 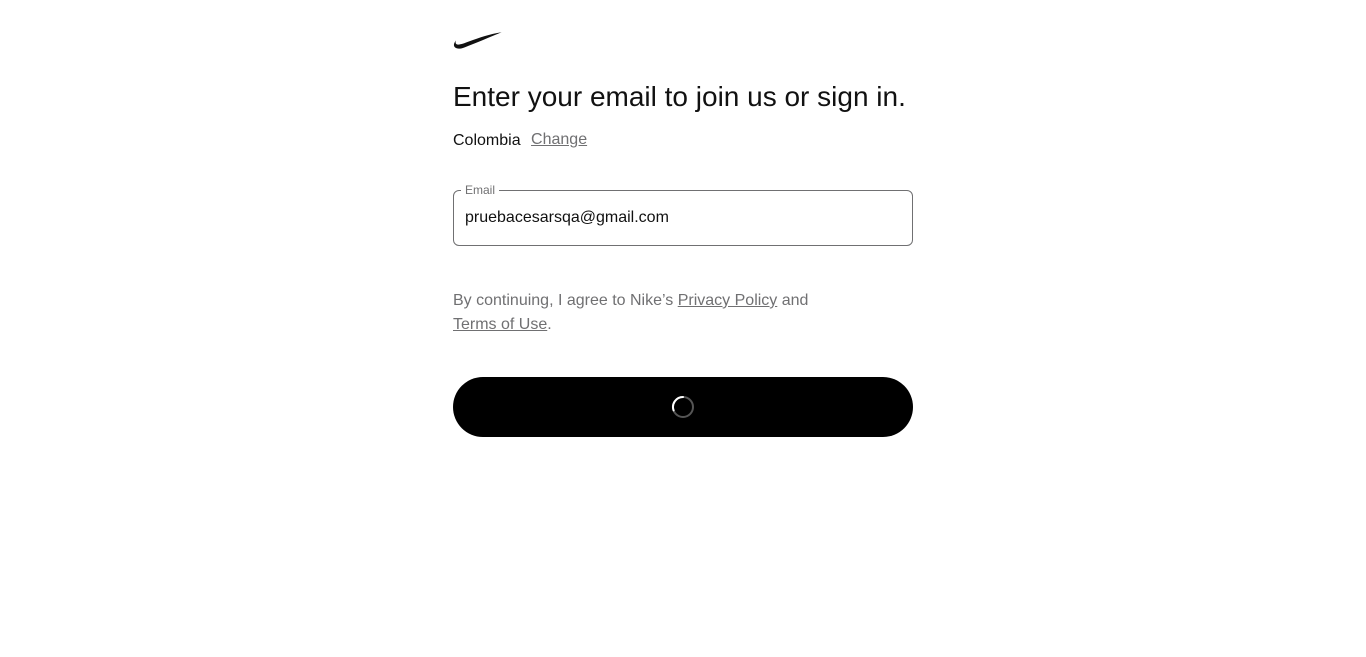 I want to click on privacy-policy-link: Privacy Policy, so click(x=728, y=300).